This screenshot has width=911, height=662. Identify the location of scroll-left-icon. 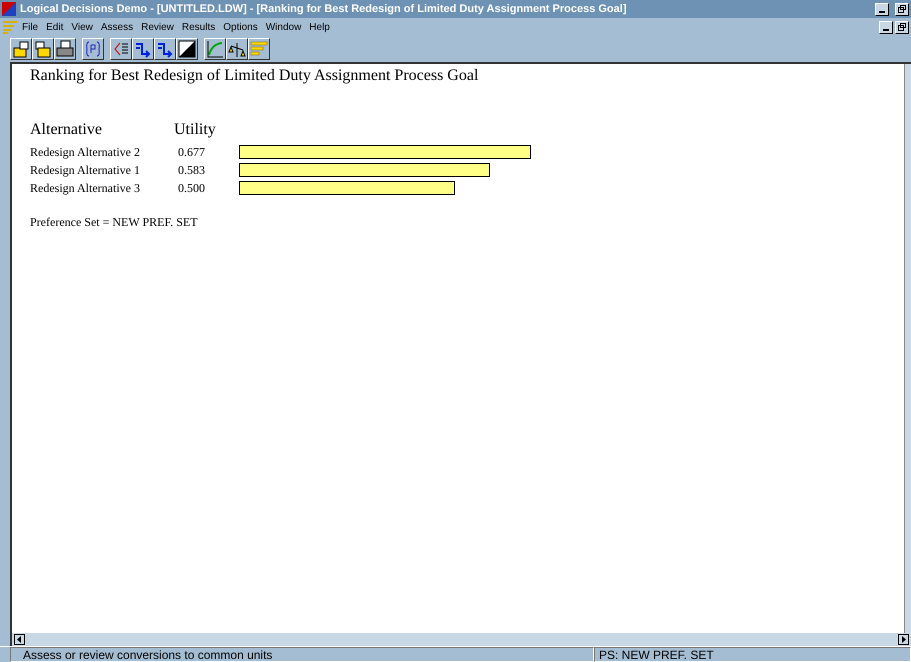
(19, 639).